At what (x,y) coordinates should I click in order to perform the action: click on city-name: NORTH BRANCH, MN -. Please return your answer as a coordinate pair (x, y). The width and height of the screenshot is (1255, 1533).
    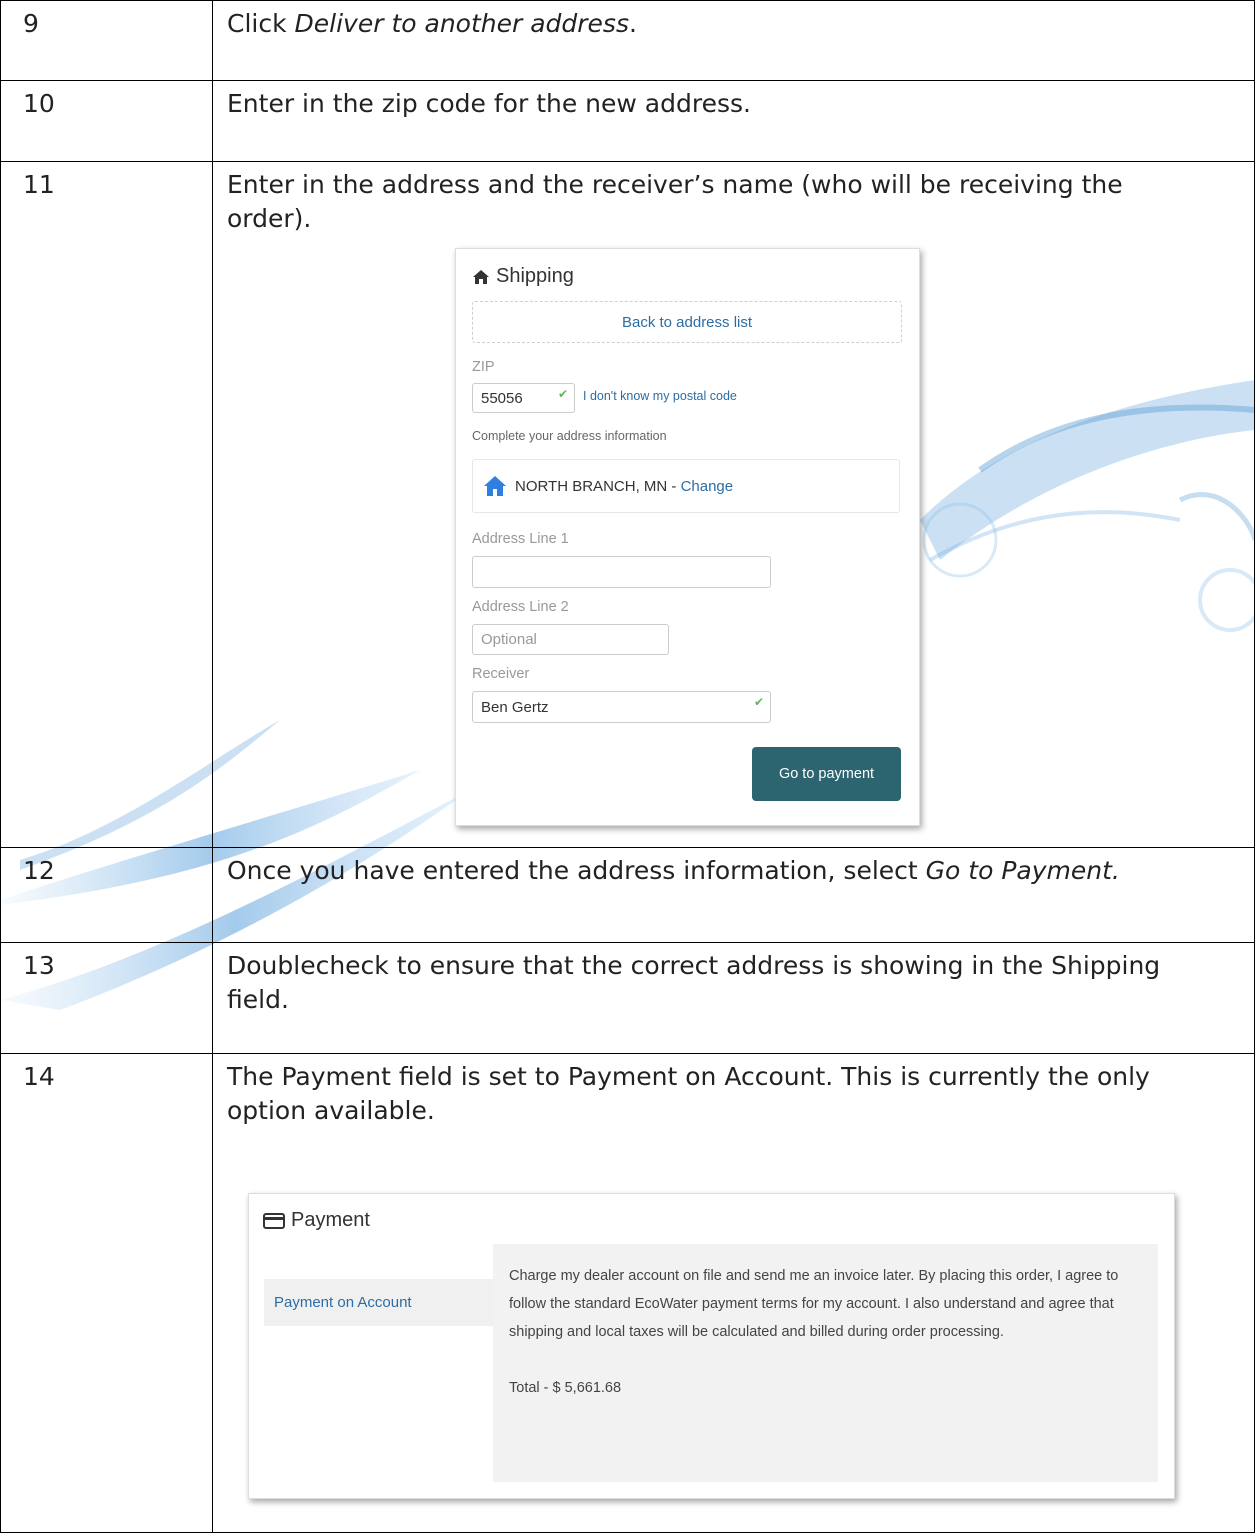
    Looking at the image, I should click on (598, 486).